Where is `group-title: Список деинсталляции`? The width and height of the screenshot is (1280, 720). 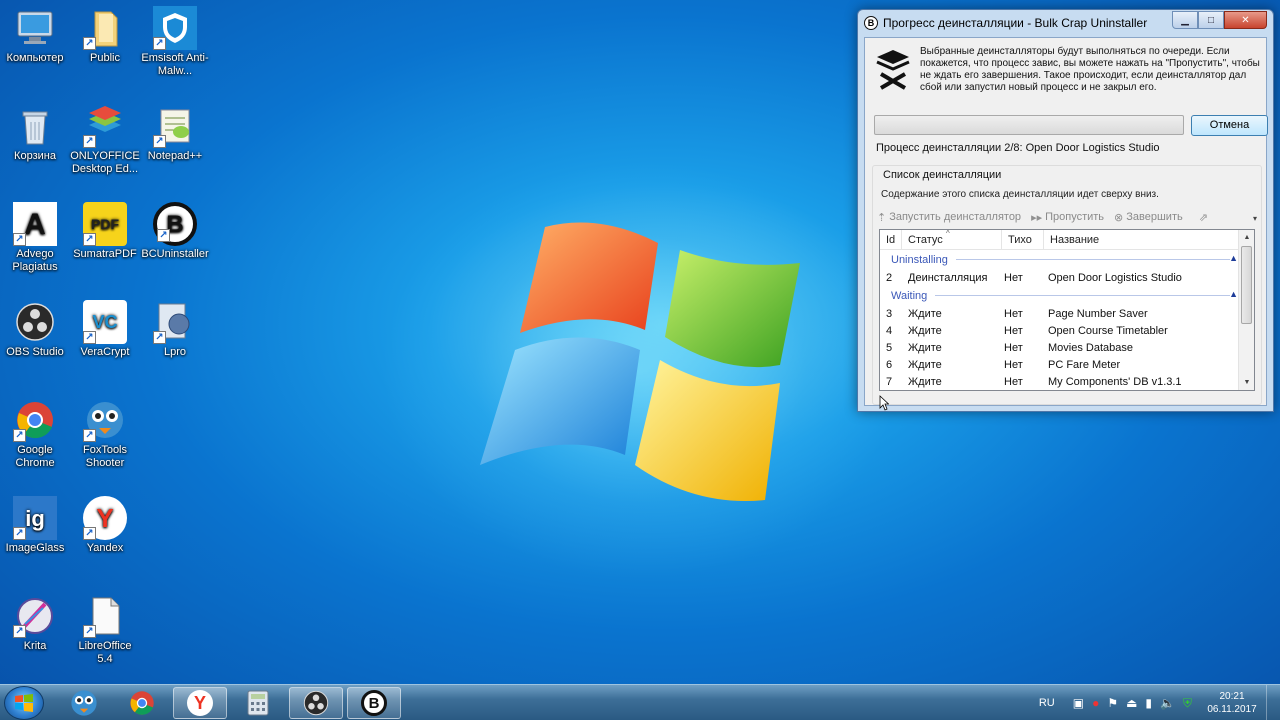 group-title: Список деинсталляции is located at coordinates (942, 175).